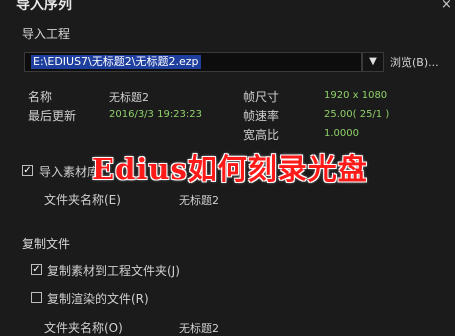 The width and height of the screenshot is (455, 336). Describe the element at coordinates (113, 271) in the screenshot. I see `copy-material-label: 复制素材到工程文件夹(J)` at that location.